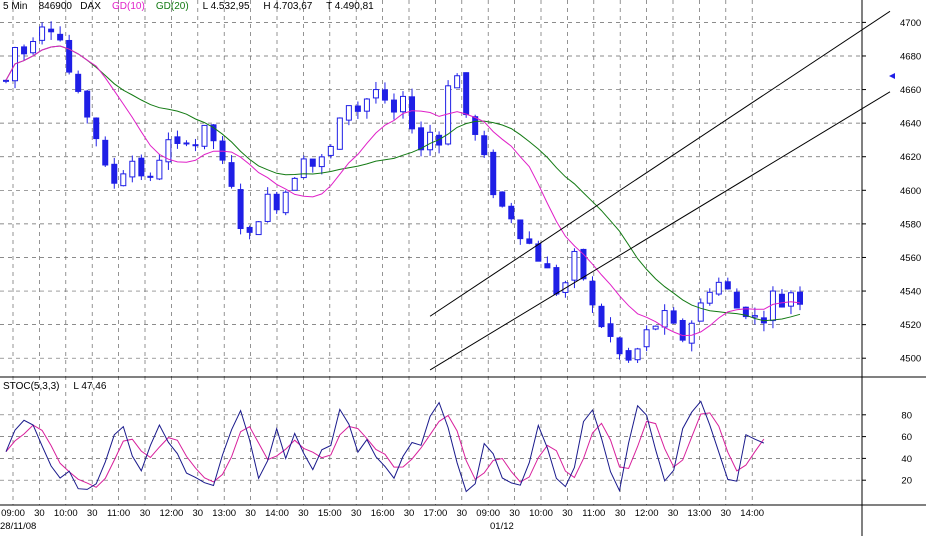 The width and height of the screenshot is (926, 536). What do you see at coordinates (541, 513) in the screenshot?
I see `x-tick-label: 10:00` at bounding box center [541, 513].